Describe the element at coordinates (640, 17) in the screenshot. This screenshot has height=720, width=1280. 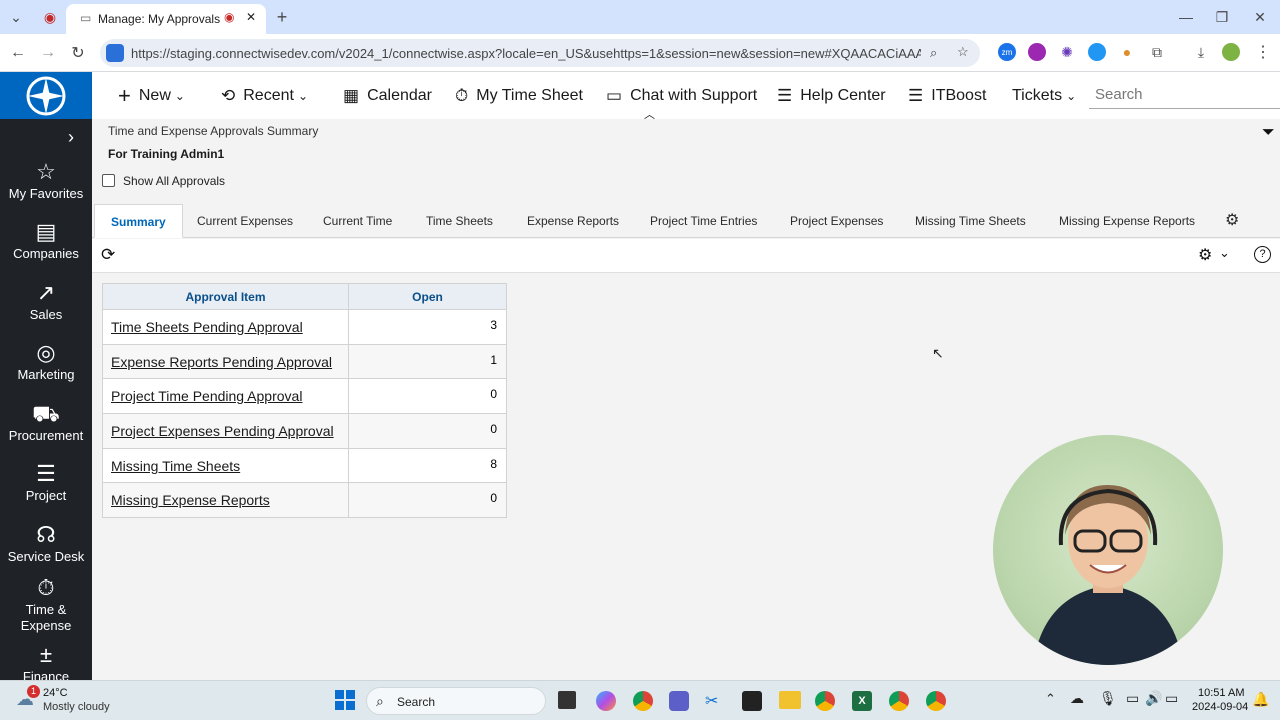
I see `browser-tab-bar: ⌄ ◉ ▭ Manage: My Approvals ◉ ✕ + — ❐ ✕` at that location.